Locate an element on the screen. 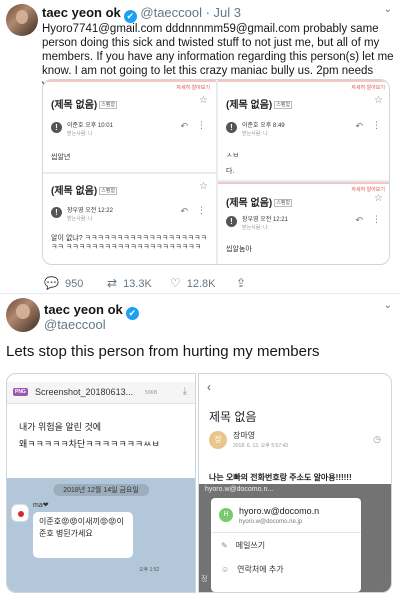 The width and height of the screenshot is (400, 600). email-body-extra: 다. is located at coordinates (230, 171).